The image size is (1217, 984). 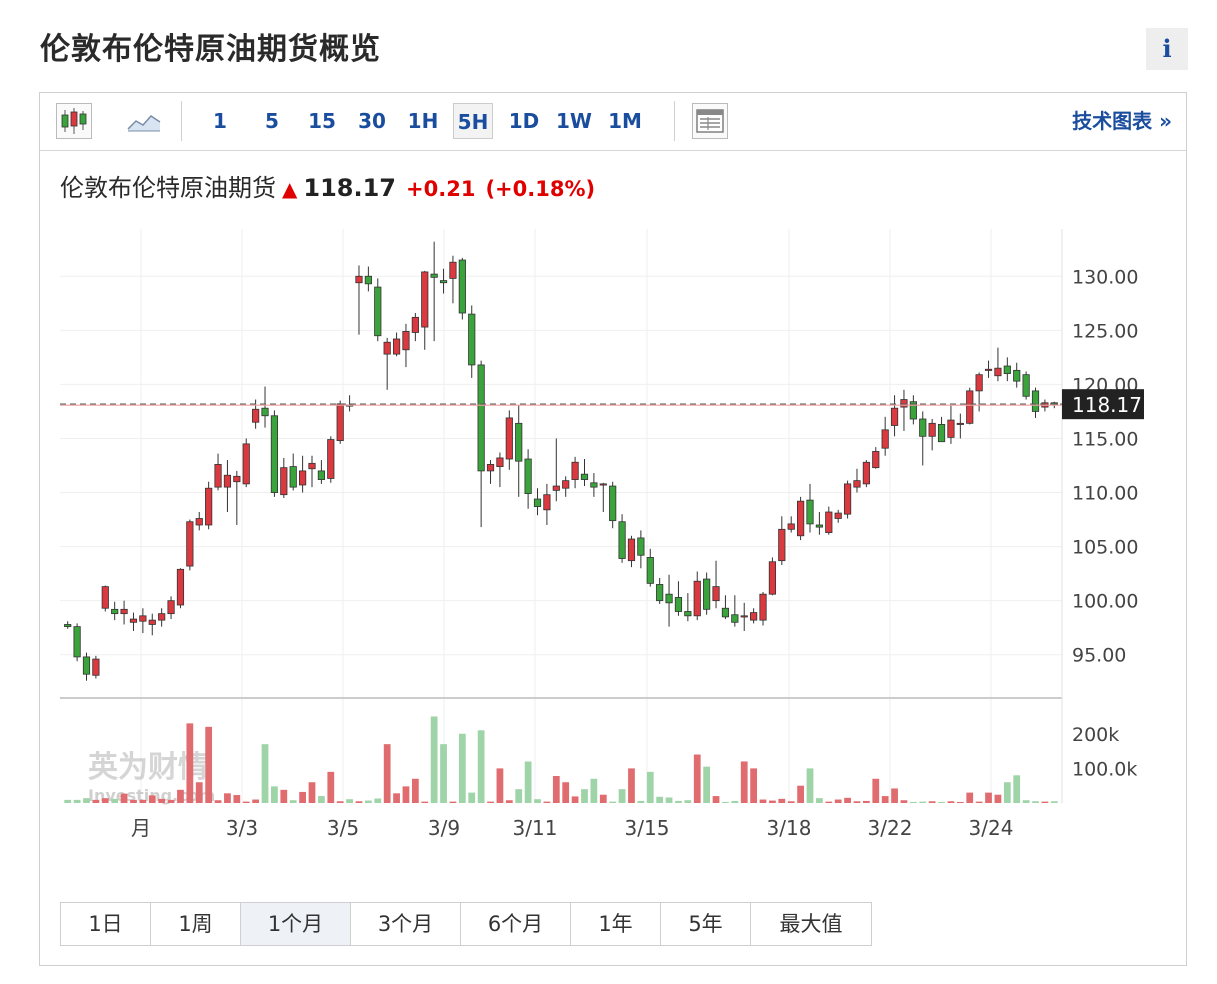 What do you see at coordinates (516, 924) in the screenshot?
I see `range-6m: 6个月` at bounding box center [516, 924].